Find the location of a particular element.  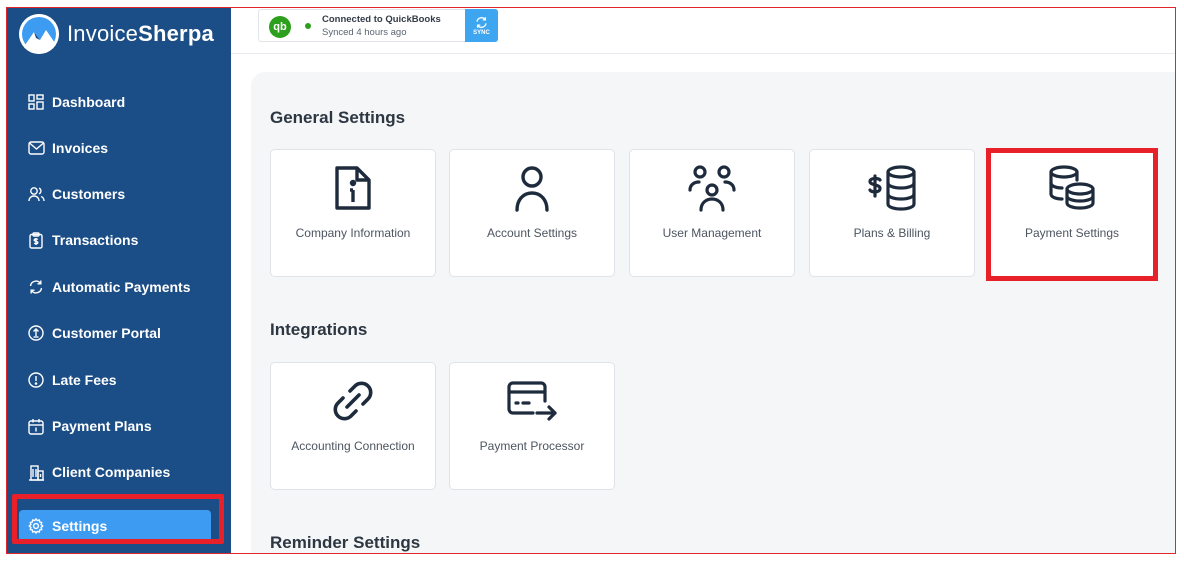

sidebar-item-automatic-payments: Automatic Payments is located at coordinates (115, 287).